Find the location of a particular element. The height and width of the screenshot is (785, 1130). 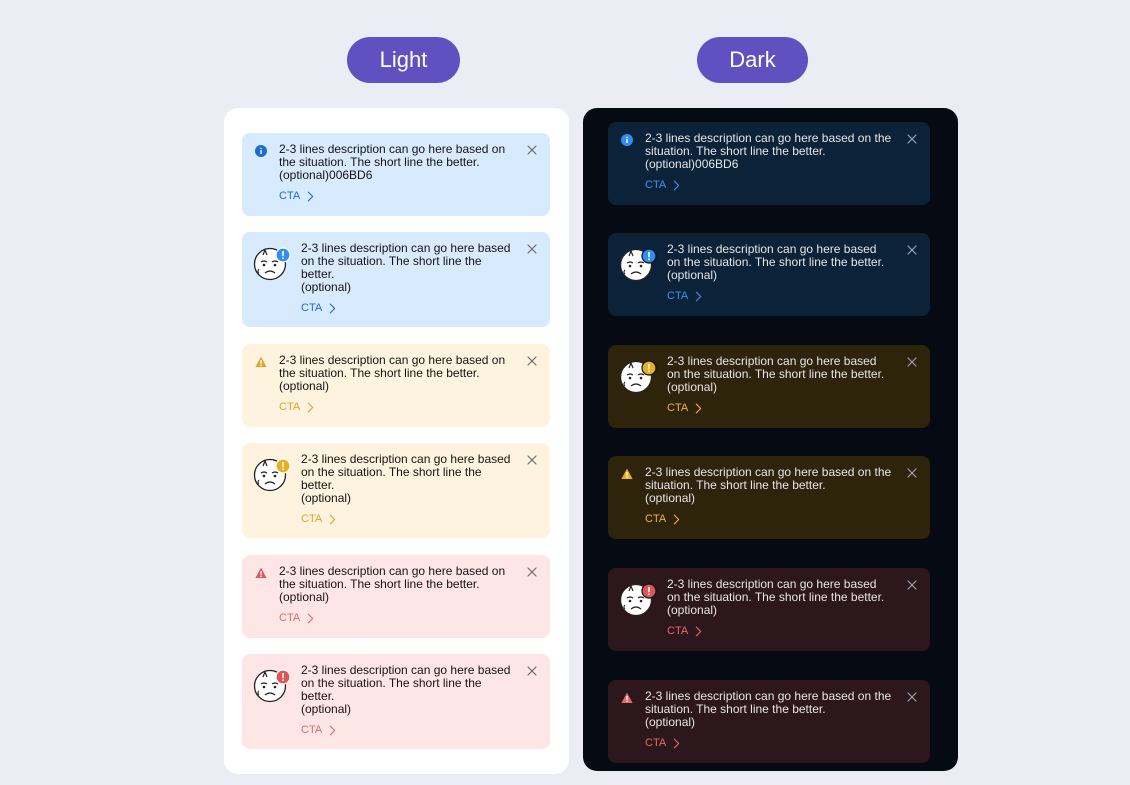

dark-theme-label: Dark is located at coordinates (752, 60).